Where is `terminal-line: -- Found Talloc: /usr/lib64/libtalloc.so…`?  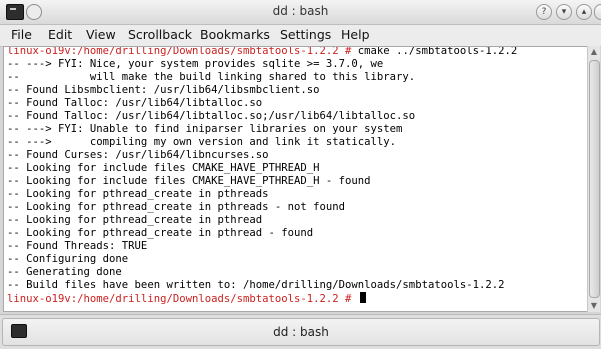
terminal-line: -- Found Talloc: /usr/lib64/libtalloc.so… is located at coordinates (211, 116).